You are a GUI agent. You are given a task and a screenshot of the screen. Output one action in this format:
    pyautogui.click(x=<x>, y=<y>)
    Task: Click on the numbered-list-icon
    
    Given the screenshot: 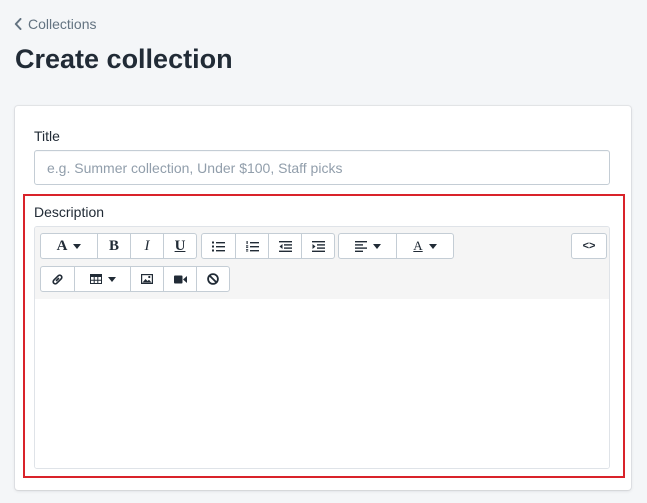 What is the action you would take?
    pyautogui.click(x=252, y=245)
    